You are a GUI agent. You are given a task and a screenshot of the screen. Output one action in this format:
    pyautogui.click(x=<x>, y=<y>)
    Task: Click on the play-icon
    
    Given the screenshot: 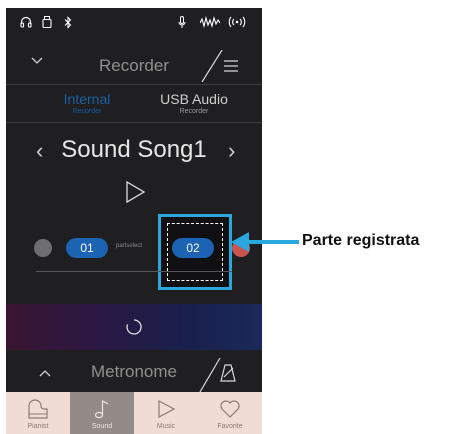 What is the action you would take?
    pyautogui.click(x=167, y=409)
    